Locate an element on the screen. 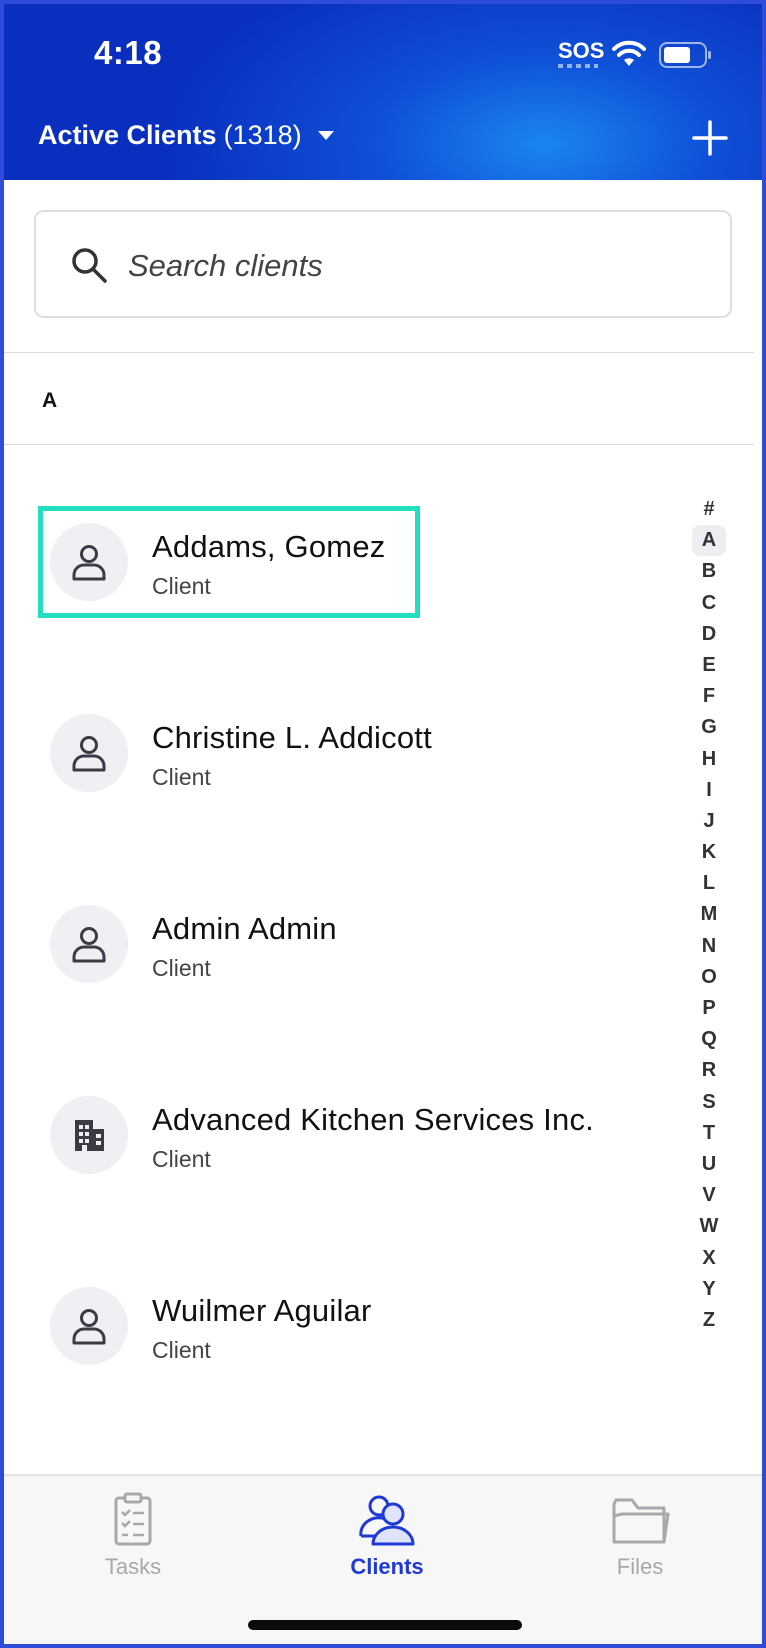 The width and height of the screenshot is (766, 1648). caret-down-icon is located at coordinates (325, 135).